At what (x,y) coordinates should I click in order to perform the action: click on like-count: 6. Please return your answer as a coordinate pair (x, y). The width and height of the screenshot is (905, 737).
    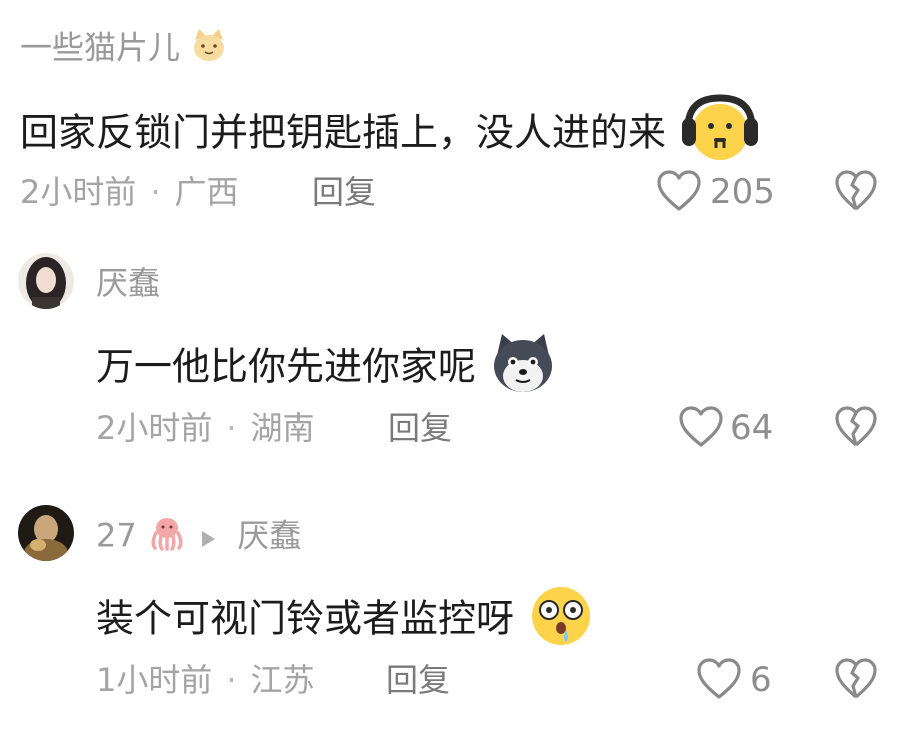
    Looking at the image, I should click on (761, 680).